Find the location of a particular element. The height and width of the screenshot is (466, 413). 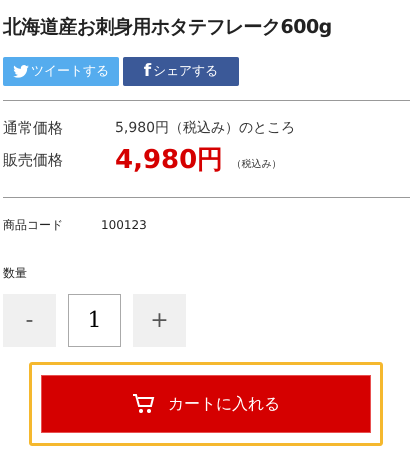

product-title: 北海道産お刺身用ホタテフレーク600g is located at coordinates (168, 27).